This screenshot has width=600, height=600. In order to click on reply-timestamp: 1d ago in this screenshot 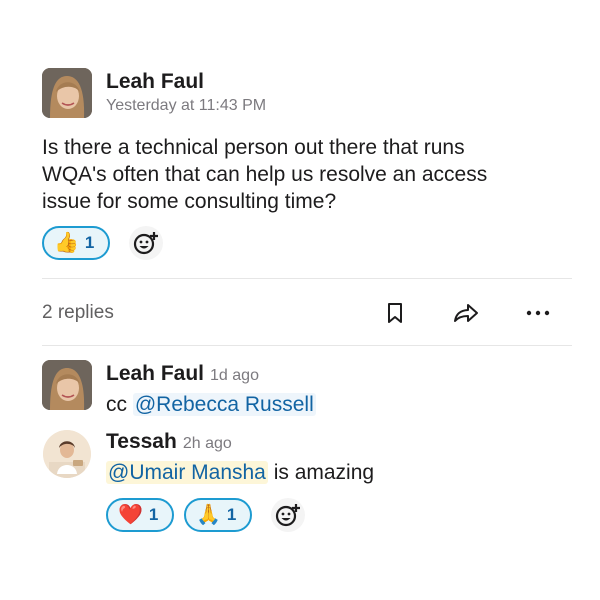, I will do `click(234, 375)`.